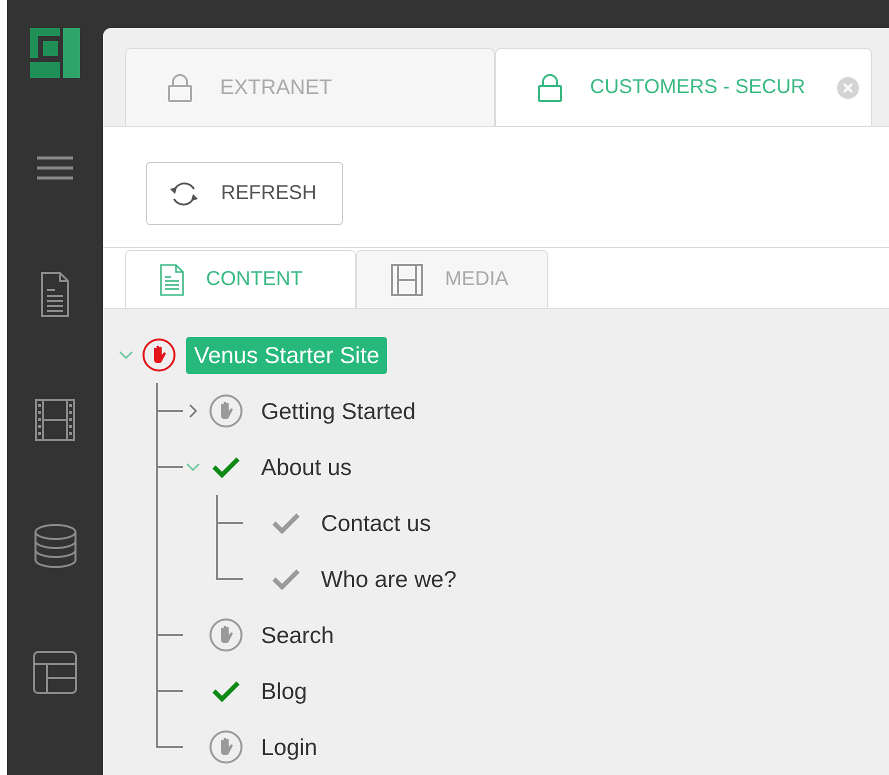 Image resolution: width=889 pixels, height=775 pixels. What do you see at coordinates (55, 168) in the screenshot?
I see `menu-icon` at bounding box center [55, 168].